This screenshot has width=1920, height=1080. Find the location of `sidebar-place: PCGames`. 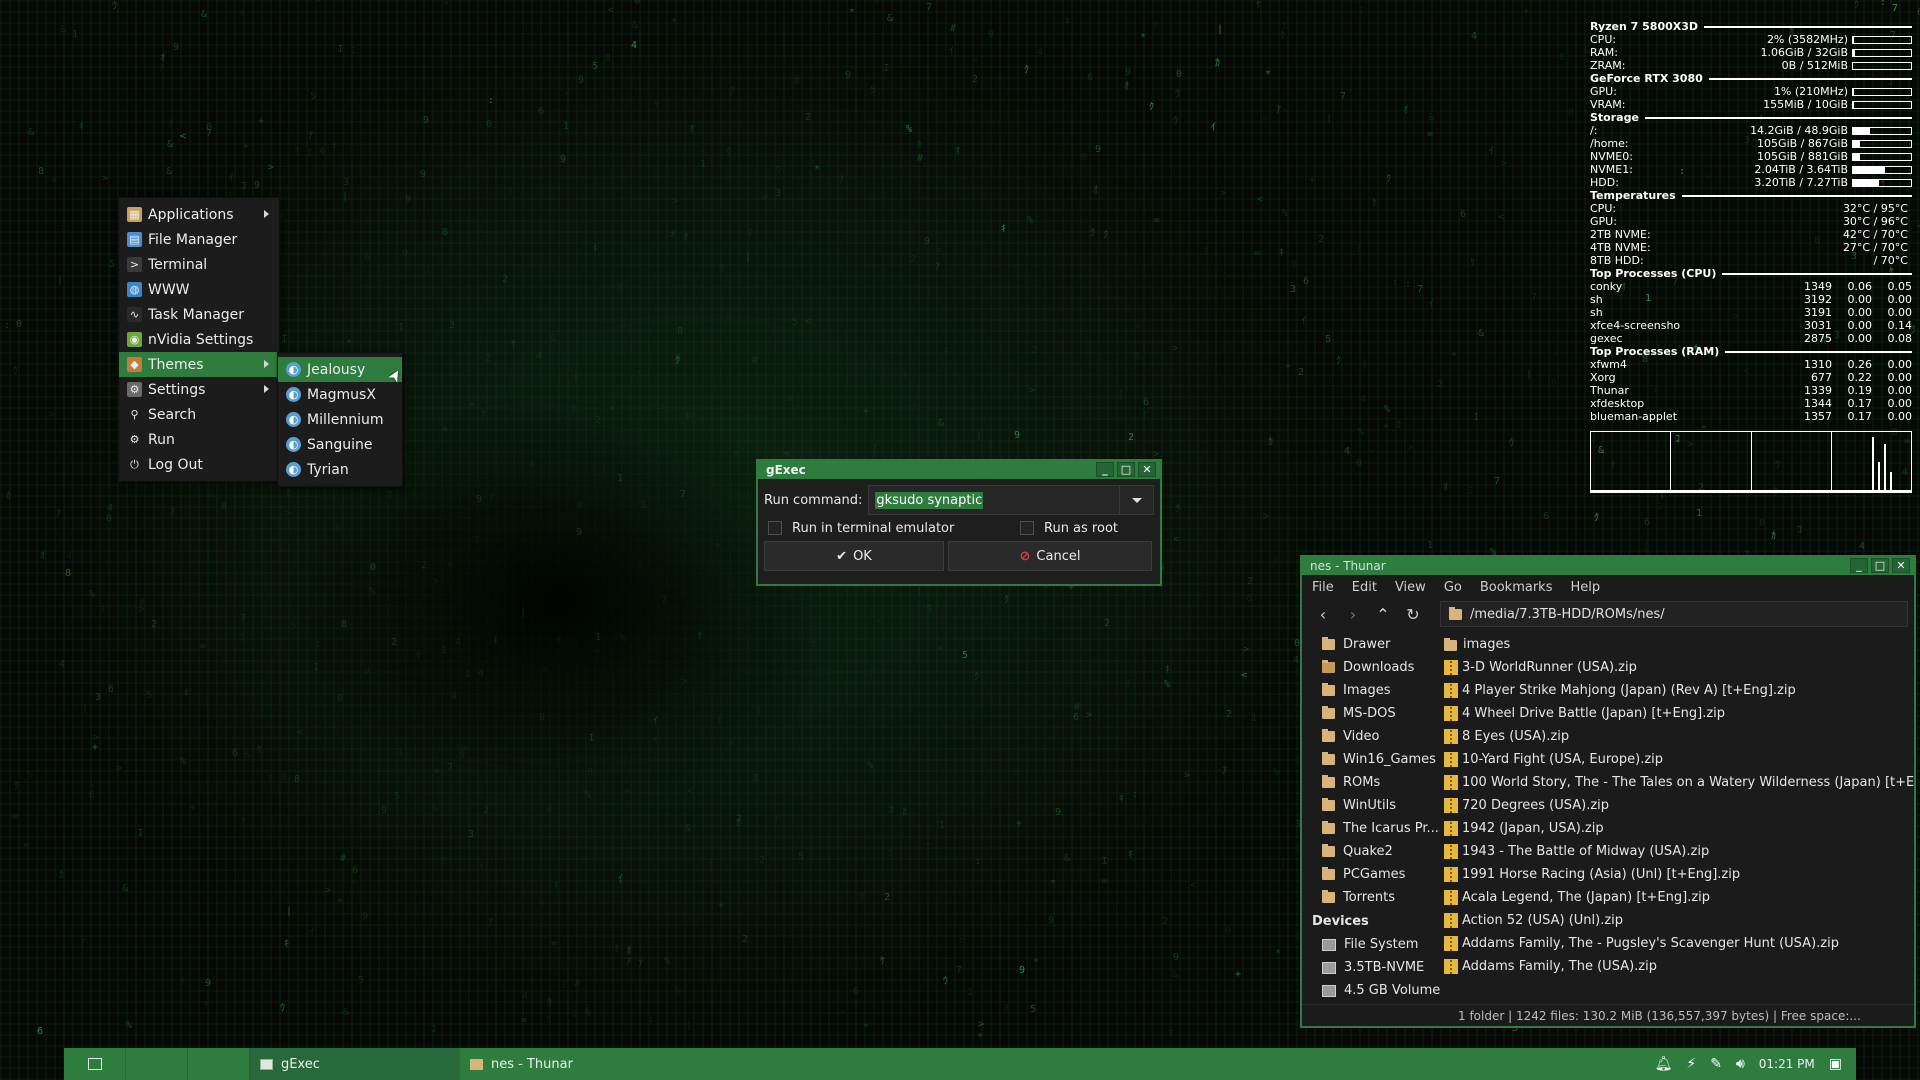

sidebar-place: PCGames is located at coordinates (1371, 874).